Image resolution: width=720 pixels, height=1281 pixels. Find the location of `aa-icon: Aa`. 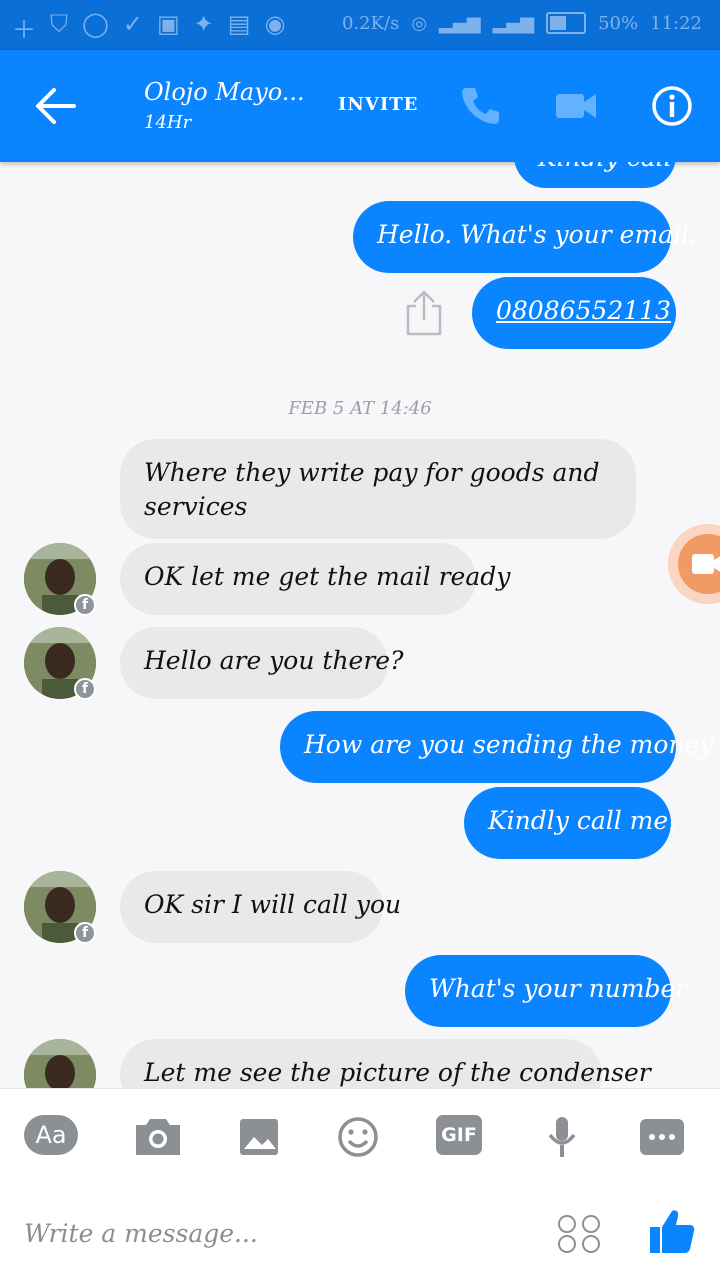

aa-icon: Aa is located at coordinates (51, 1135).